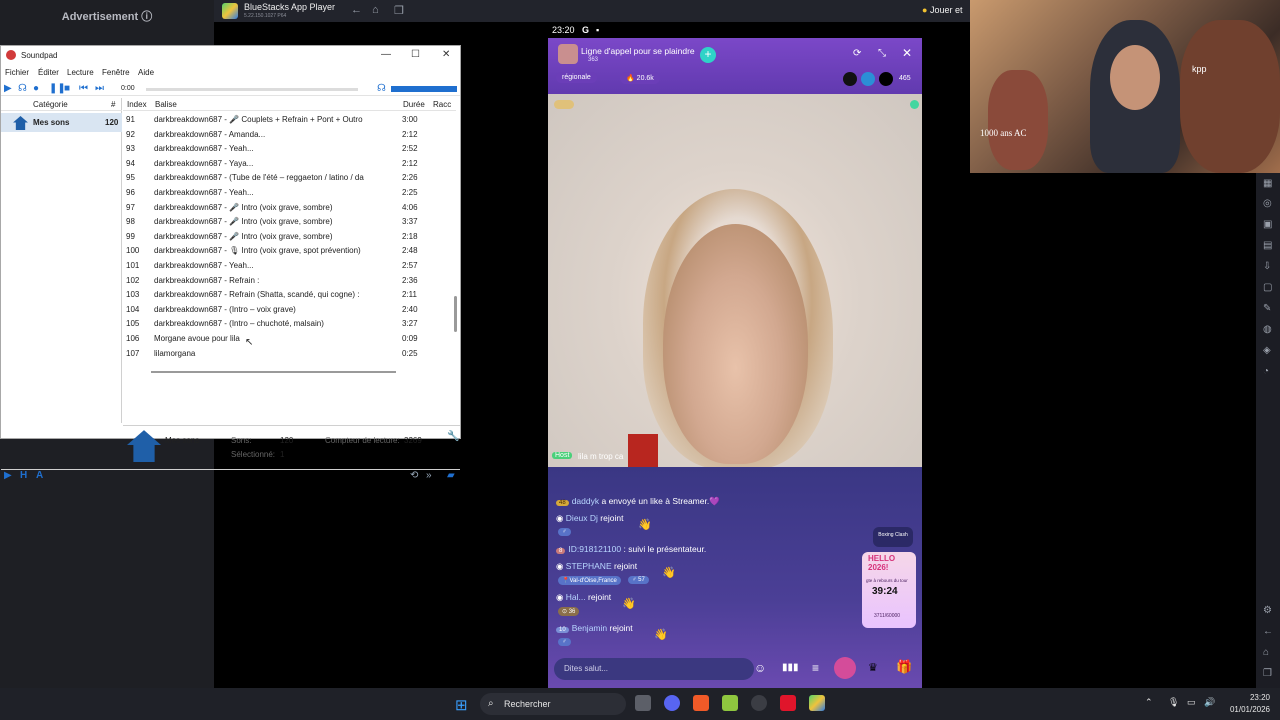  I want to click on media-icon: ▤, so click(1267, 245).